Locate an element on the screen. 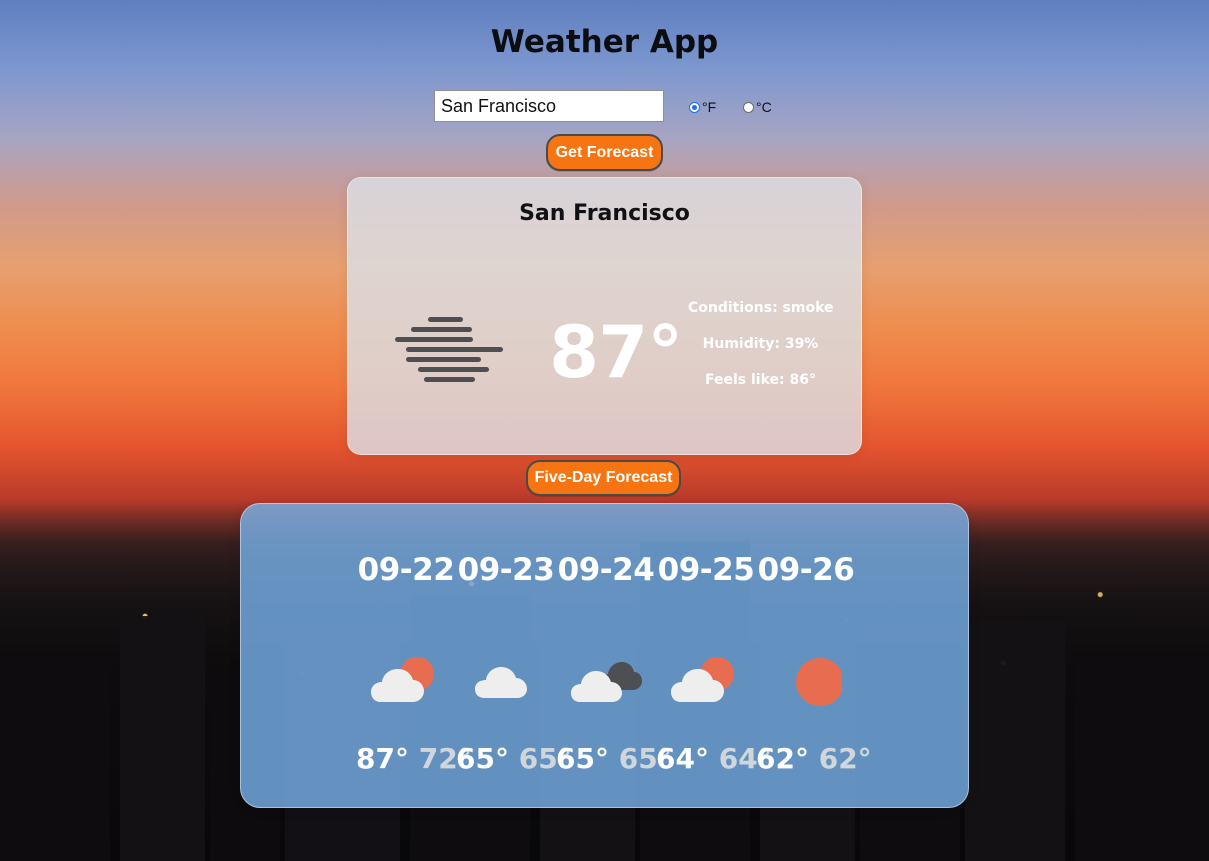 The image size is (1209, 861). forecast-day-1: 09-22 87° 72° is located at coordinates (414, 655).